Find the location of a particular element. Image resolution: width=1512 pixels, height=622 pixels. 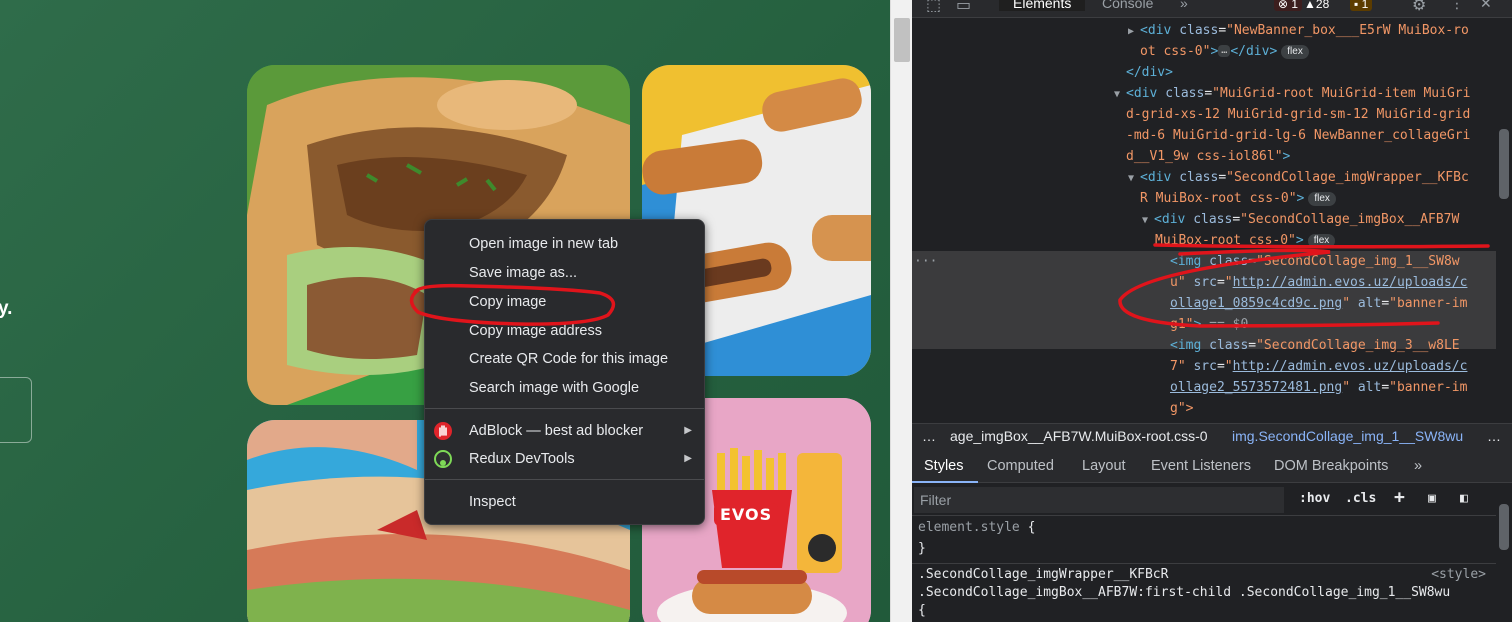

tab-event-listeners: Event Listeners is located at coordinates (1201, 466).